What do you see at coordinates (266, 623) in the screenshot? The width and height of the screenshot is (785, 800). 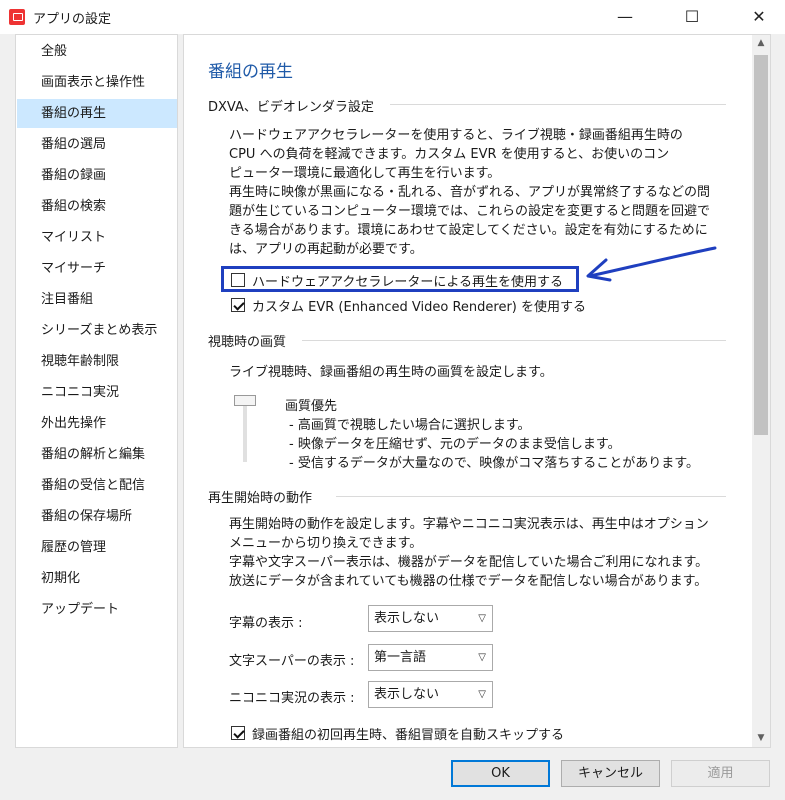 I see `subtitle-label: 字幕の表示 :` at bounding box center [266, 623].